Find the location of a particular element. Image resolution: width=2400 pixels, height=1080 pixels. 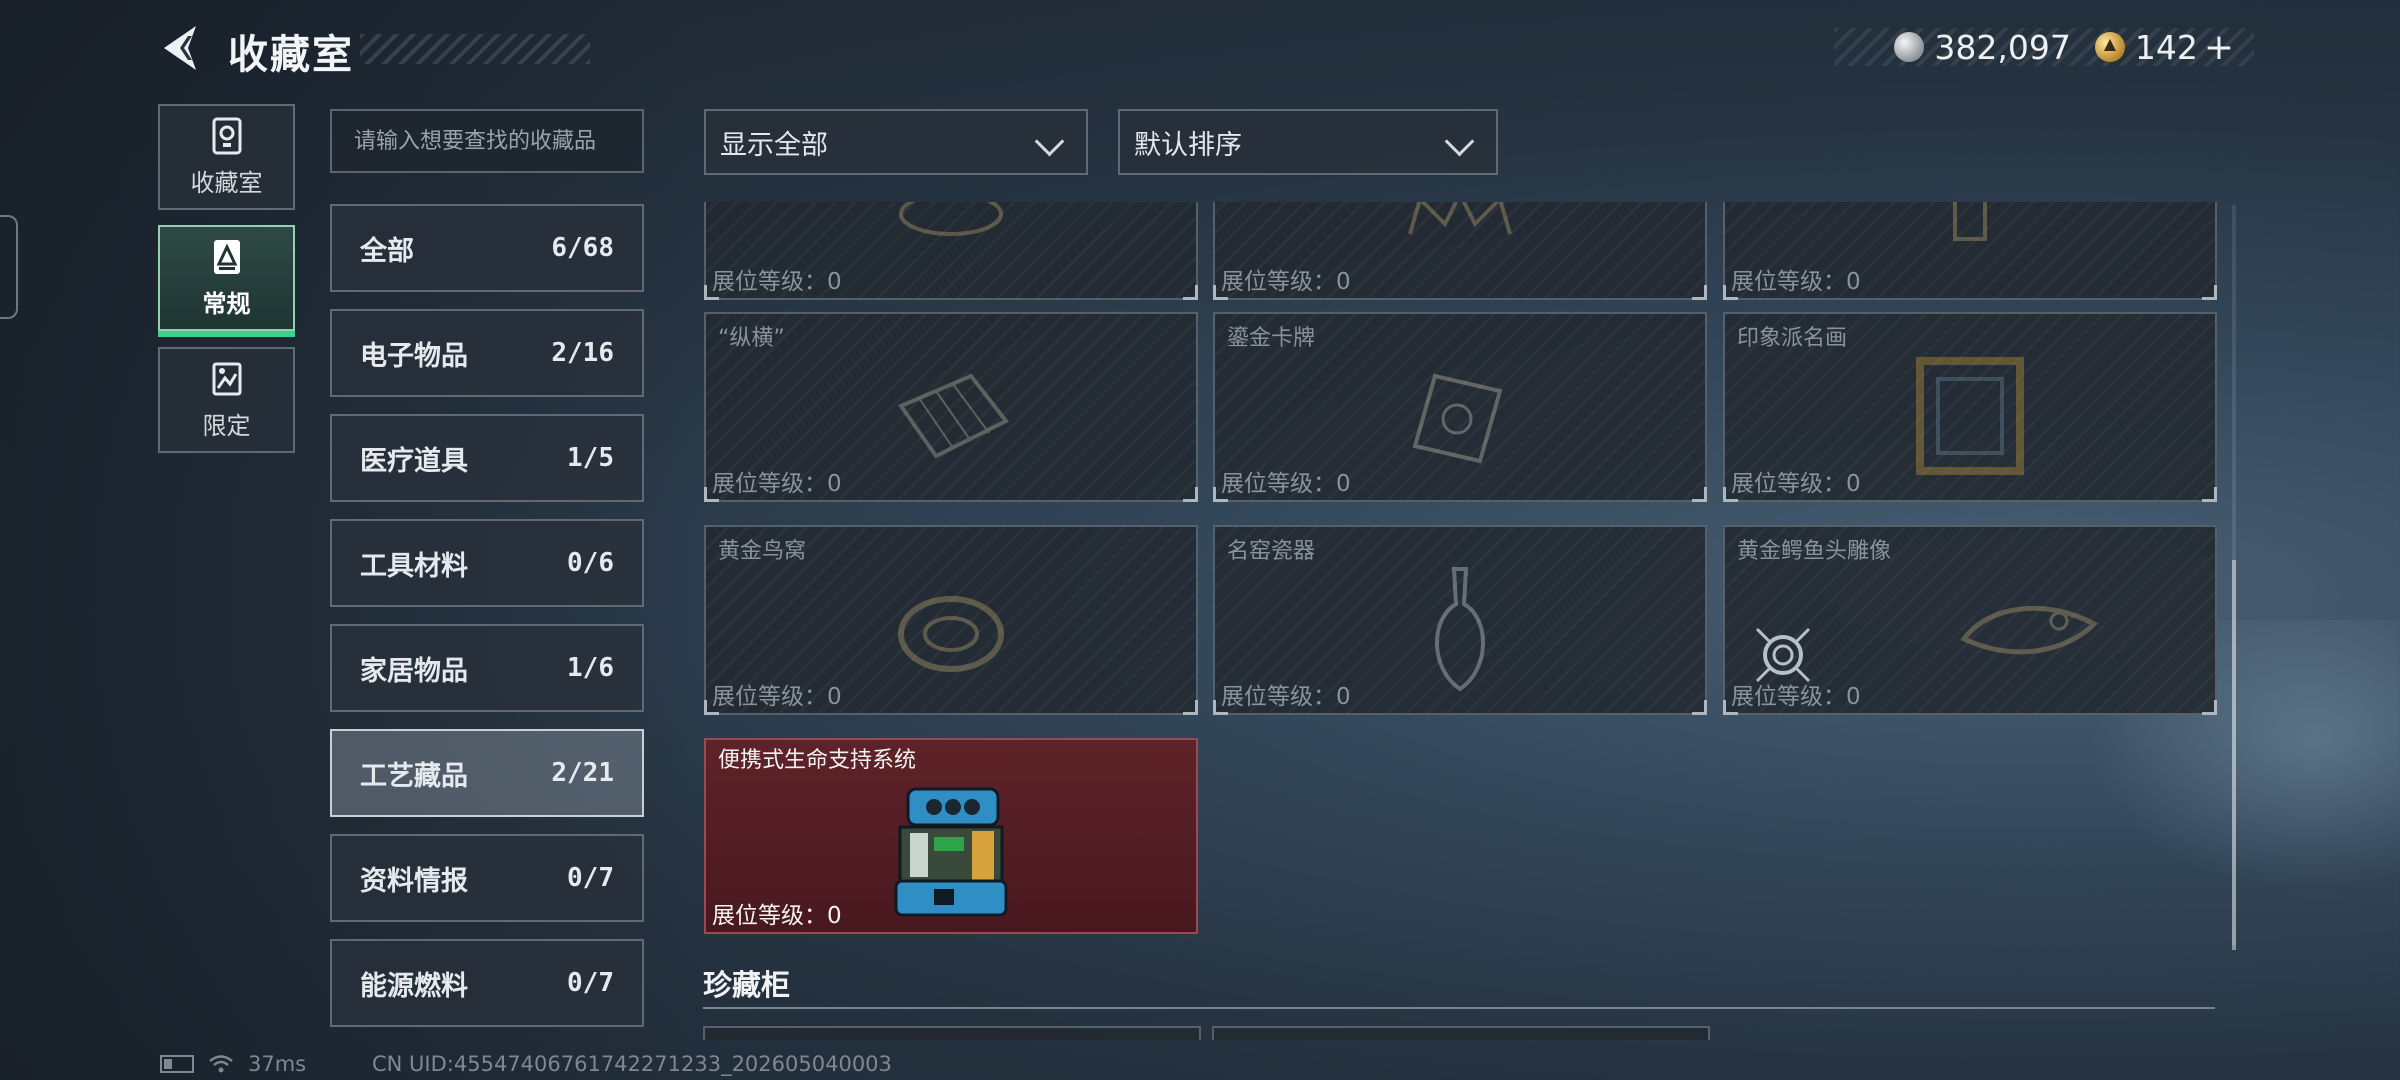

crown-icon is located at coordinates (1460, 218).